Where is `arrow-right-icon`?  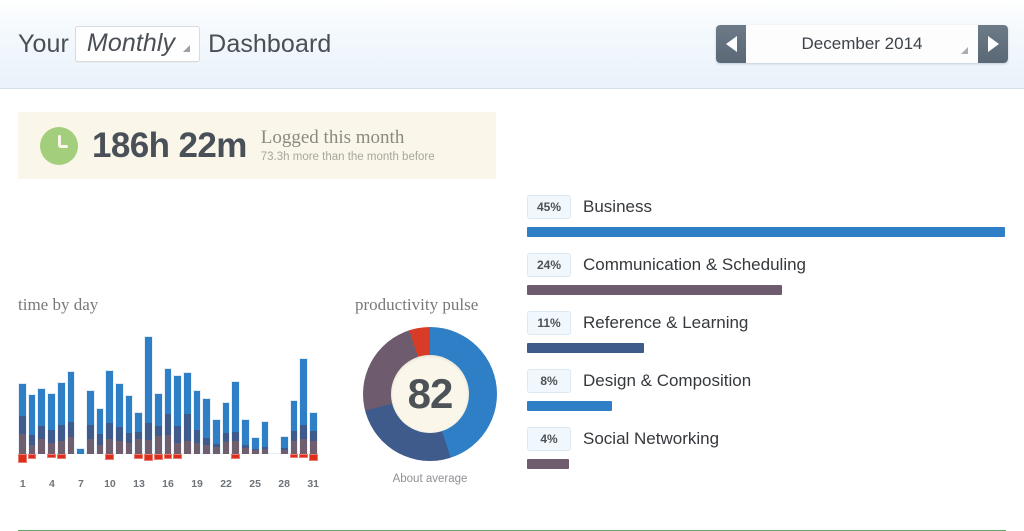 arrow-right-icon is located at coordinates (993, 44).